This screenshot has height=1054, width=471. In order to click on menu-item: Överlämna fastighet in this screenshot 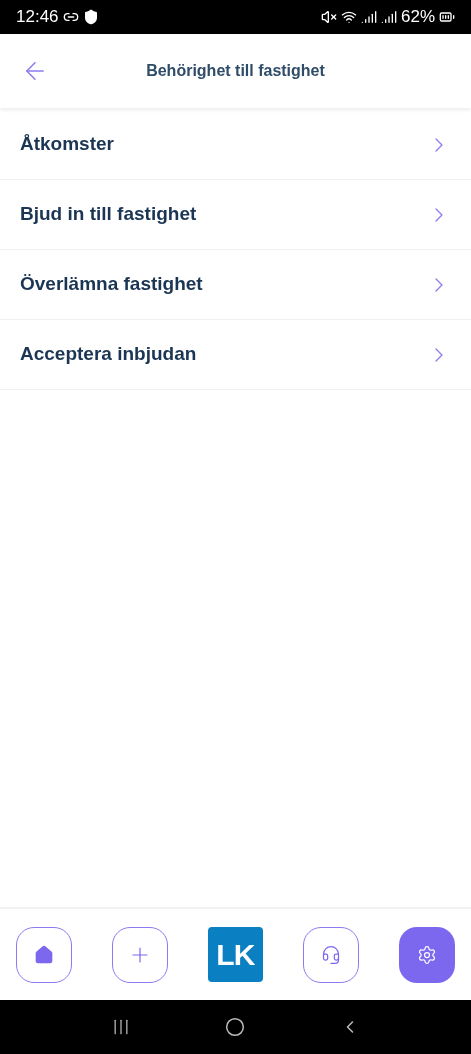, I will do `click(235, 285)`.